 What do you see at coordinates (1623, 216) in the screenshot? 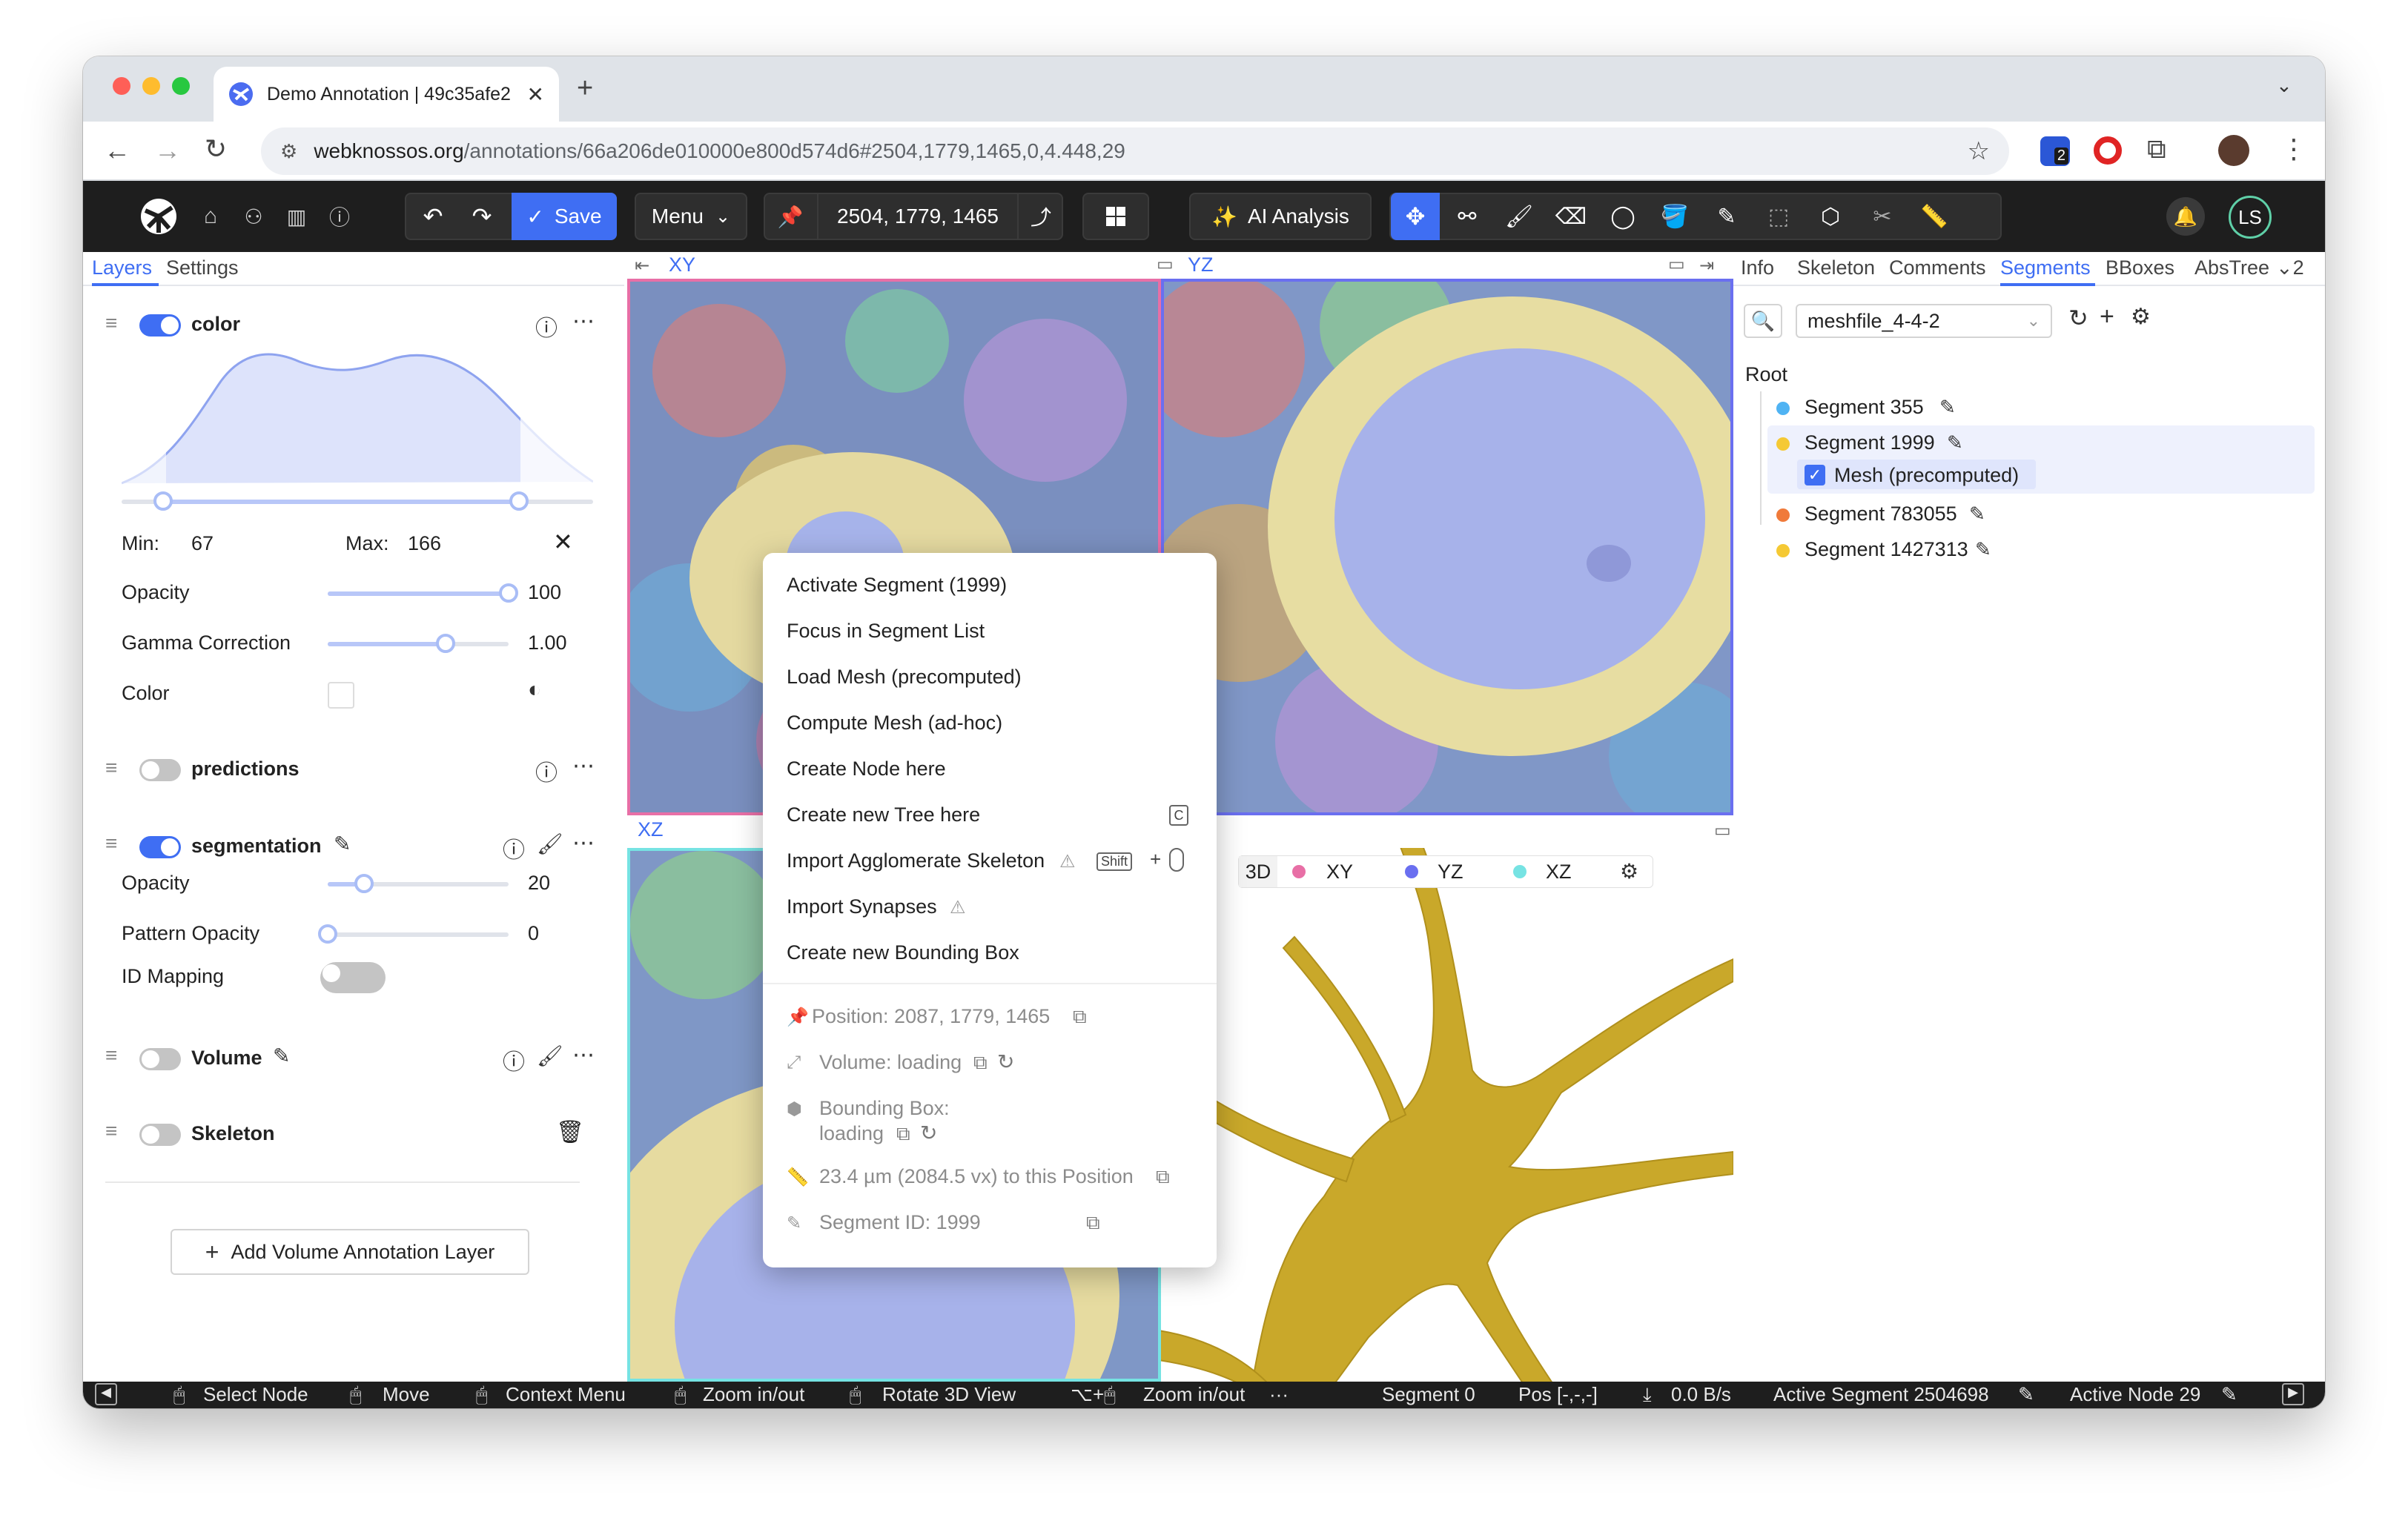
I see `lasso-tool-icon: ◯` at bounding box center [1623, 216].